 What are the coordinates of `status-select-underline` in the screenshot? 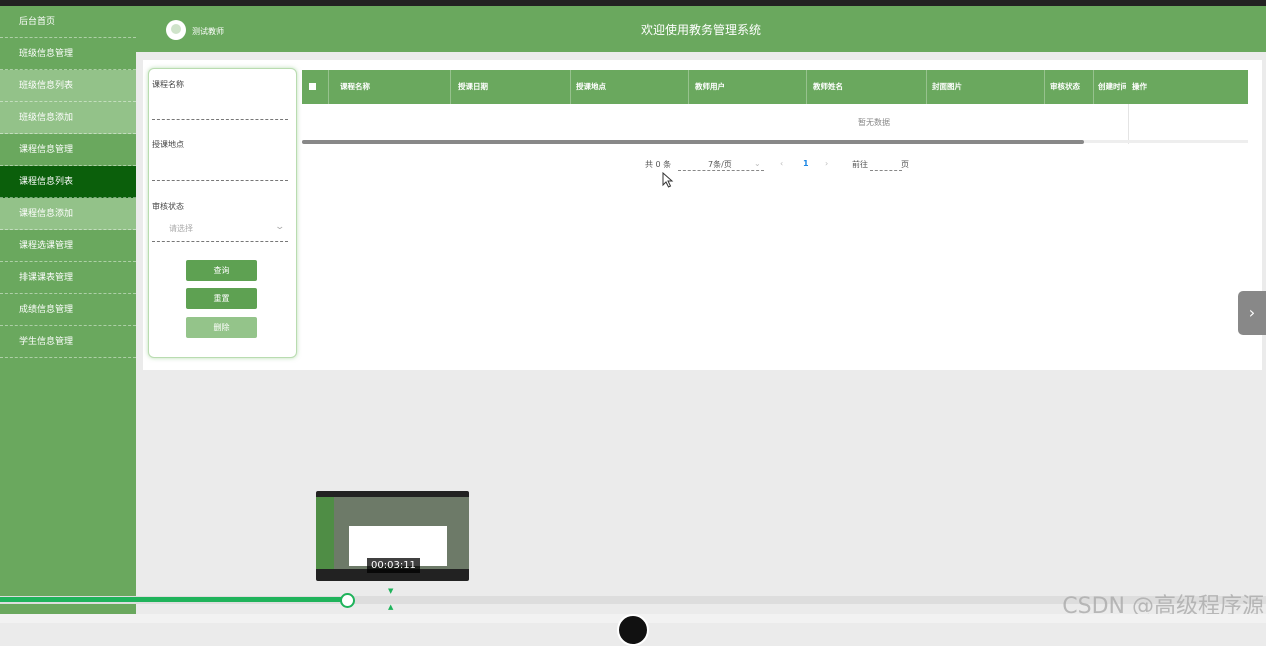 It's located at (220, 241).